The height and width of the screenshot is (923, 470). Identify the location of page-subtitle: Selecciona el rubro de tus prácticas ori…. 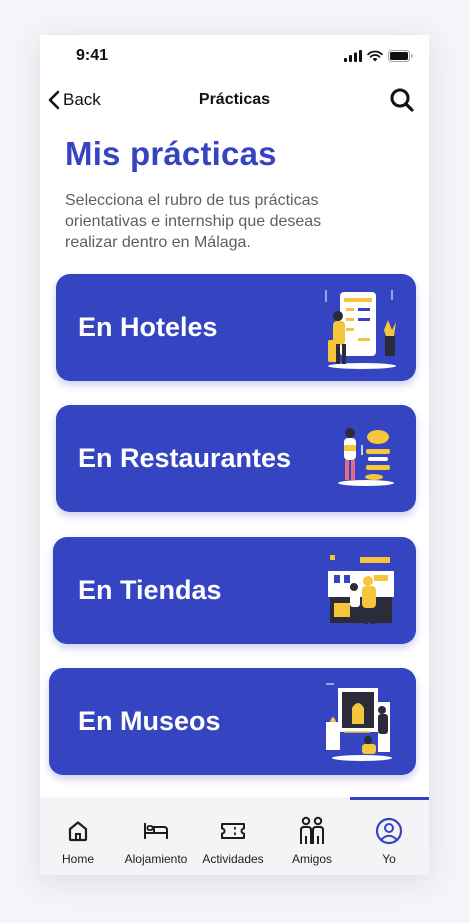
(193, 221).